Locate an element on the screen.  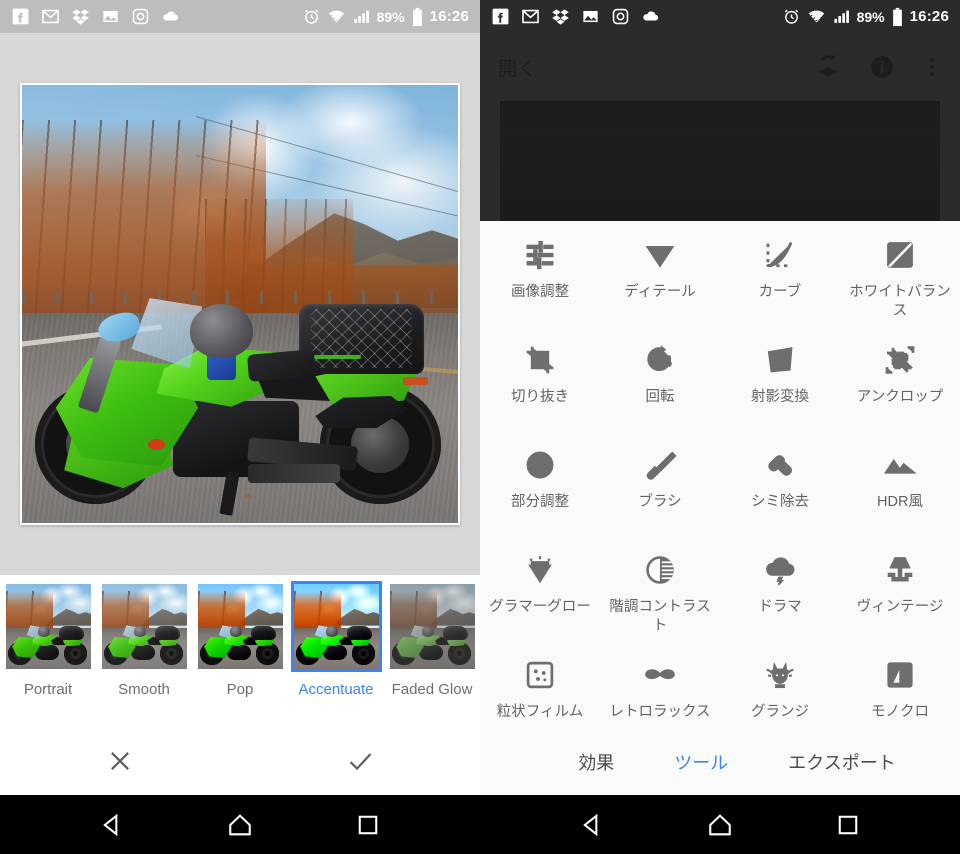
crop-icon is located at coordinates (540, 360).